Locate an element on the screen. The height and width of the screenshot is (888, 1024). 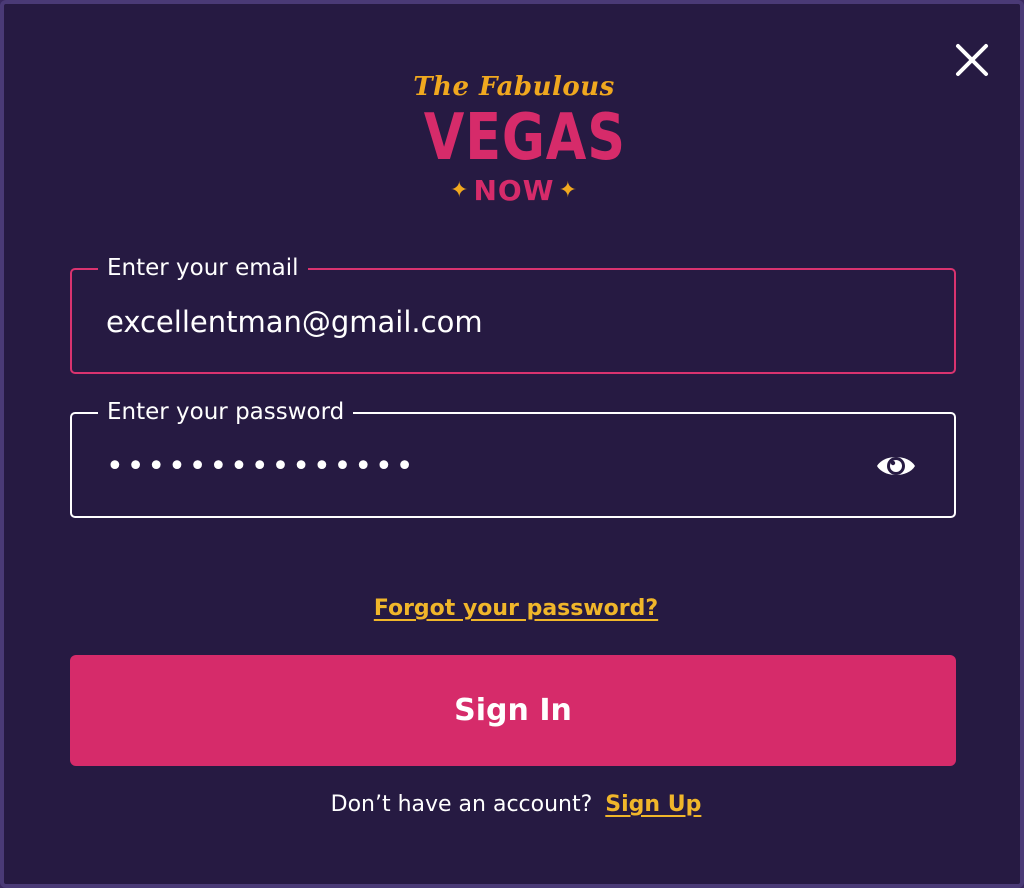
logo-sub-row: ✦ NOW ✦ is located at coordinates (514, 190).